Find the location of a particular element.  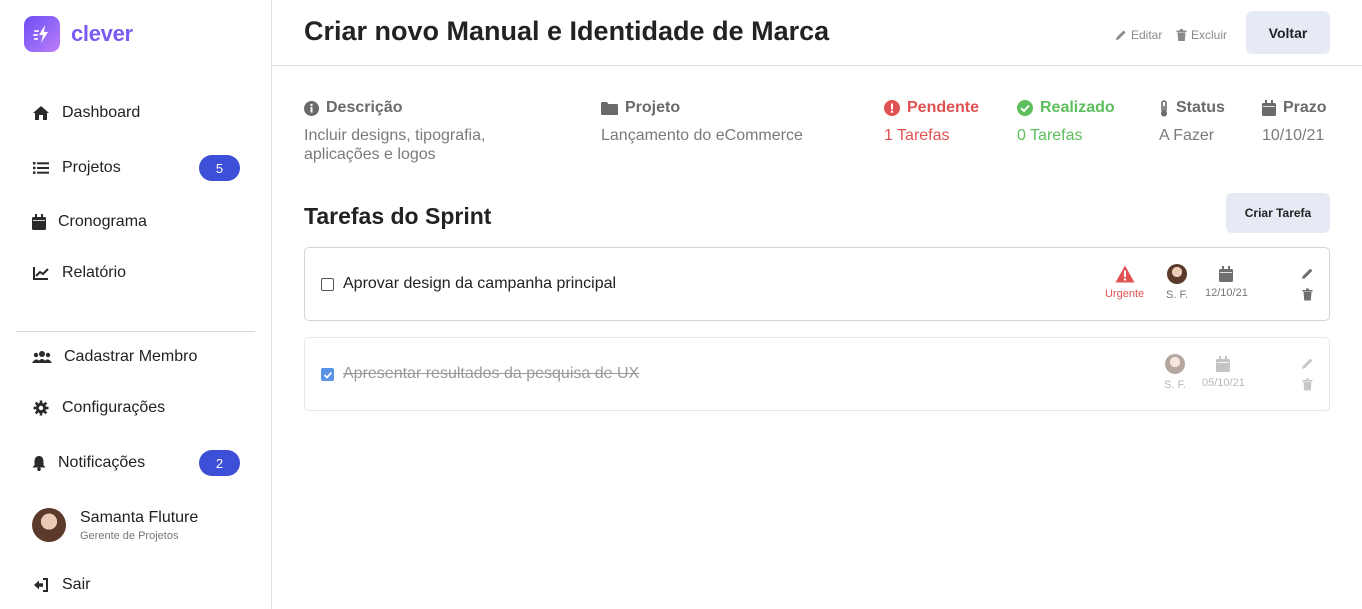

back-button: Voltar is located at coordinates (1288, 32).